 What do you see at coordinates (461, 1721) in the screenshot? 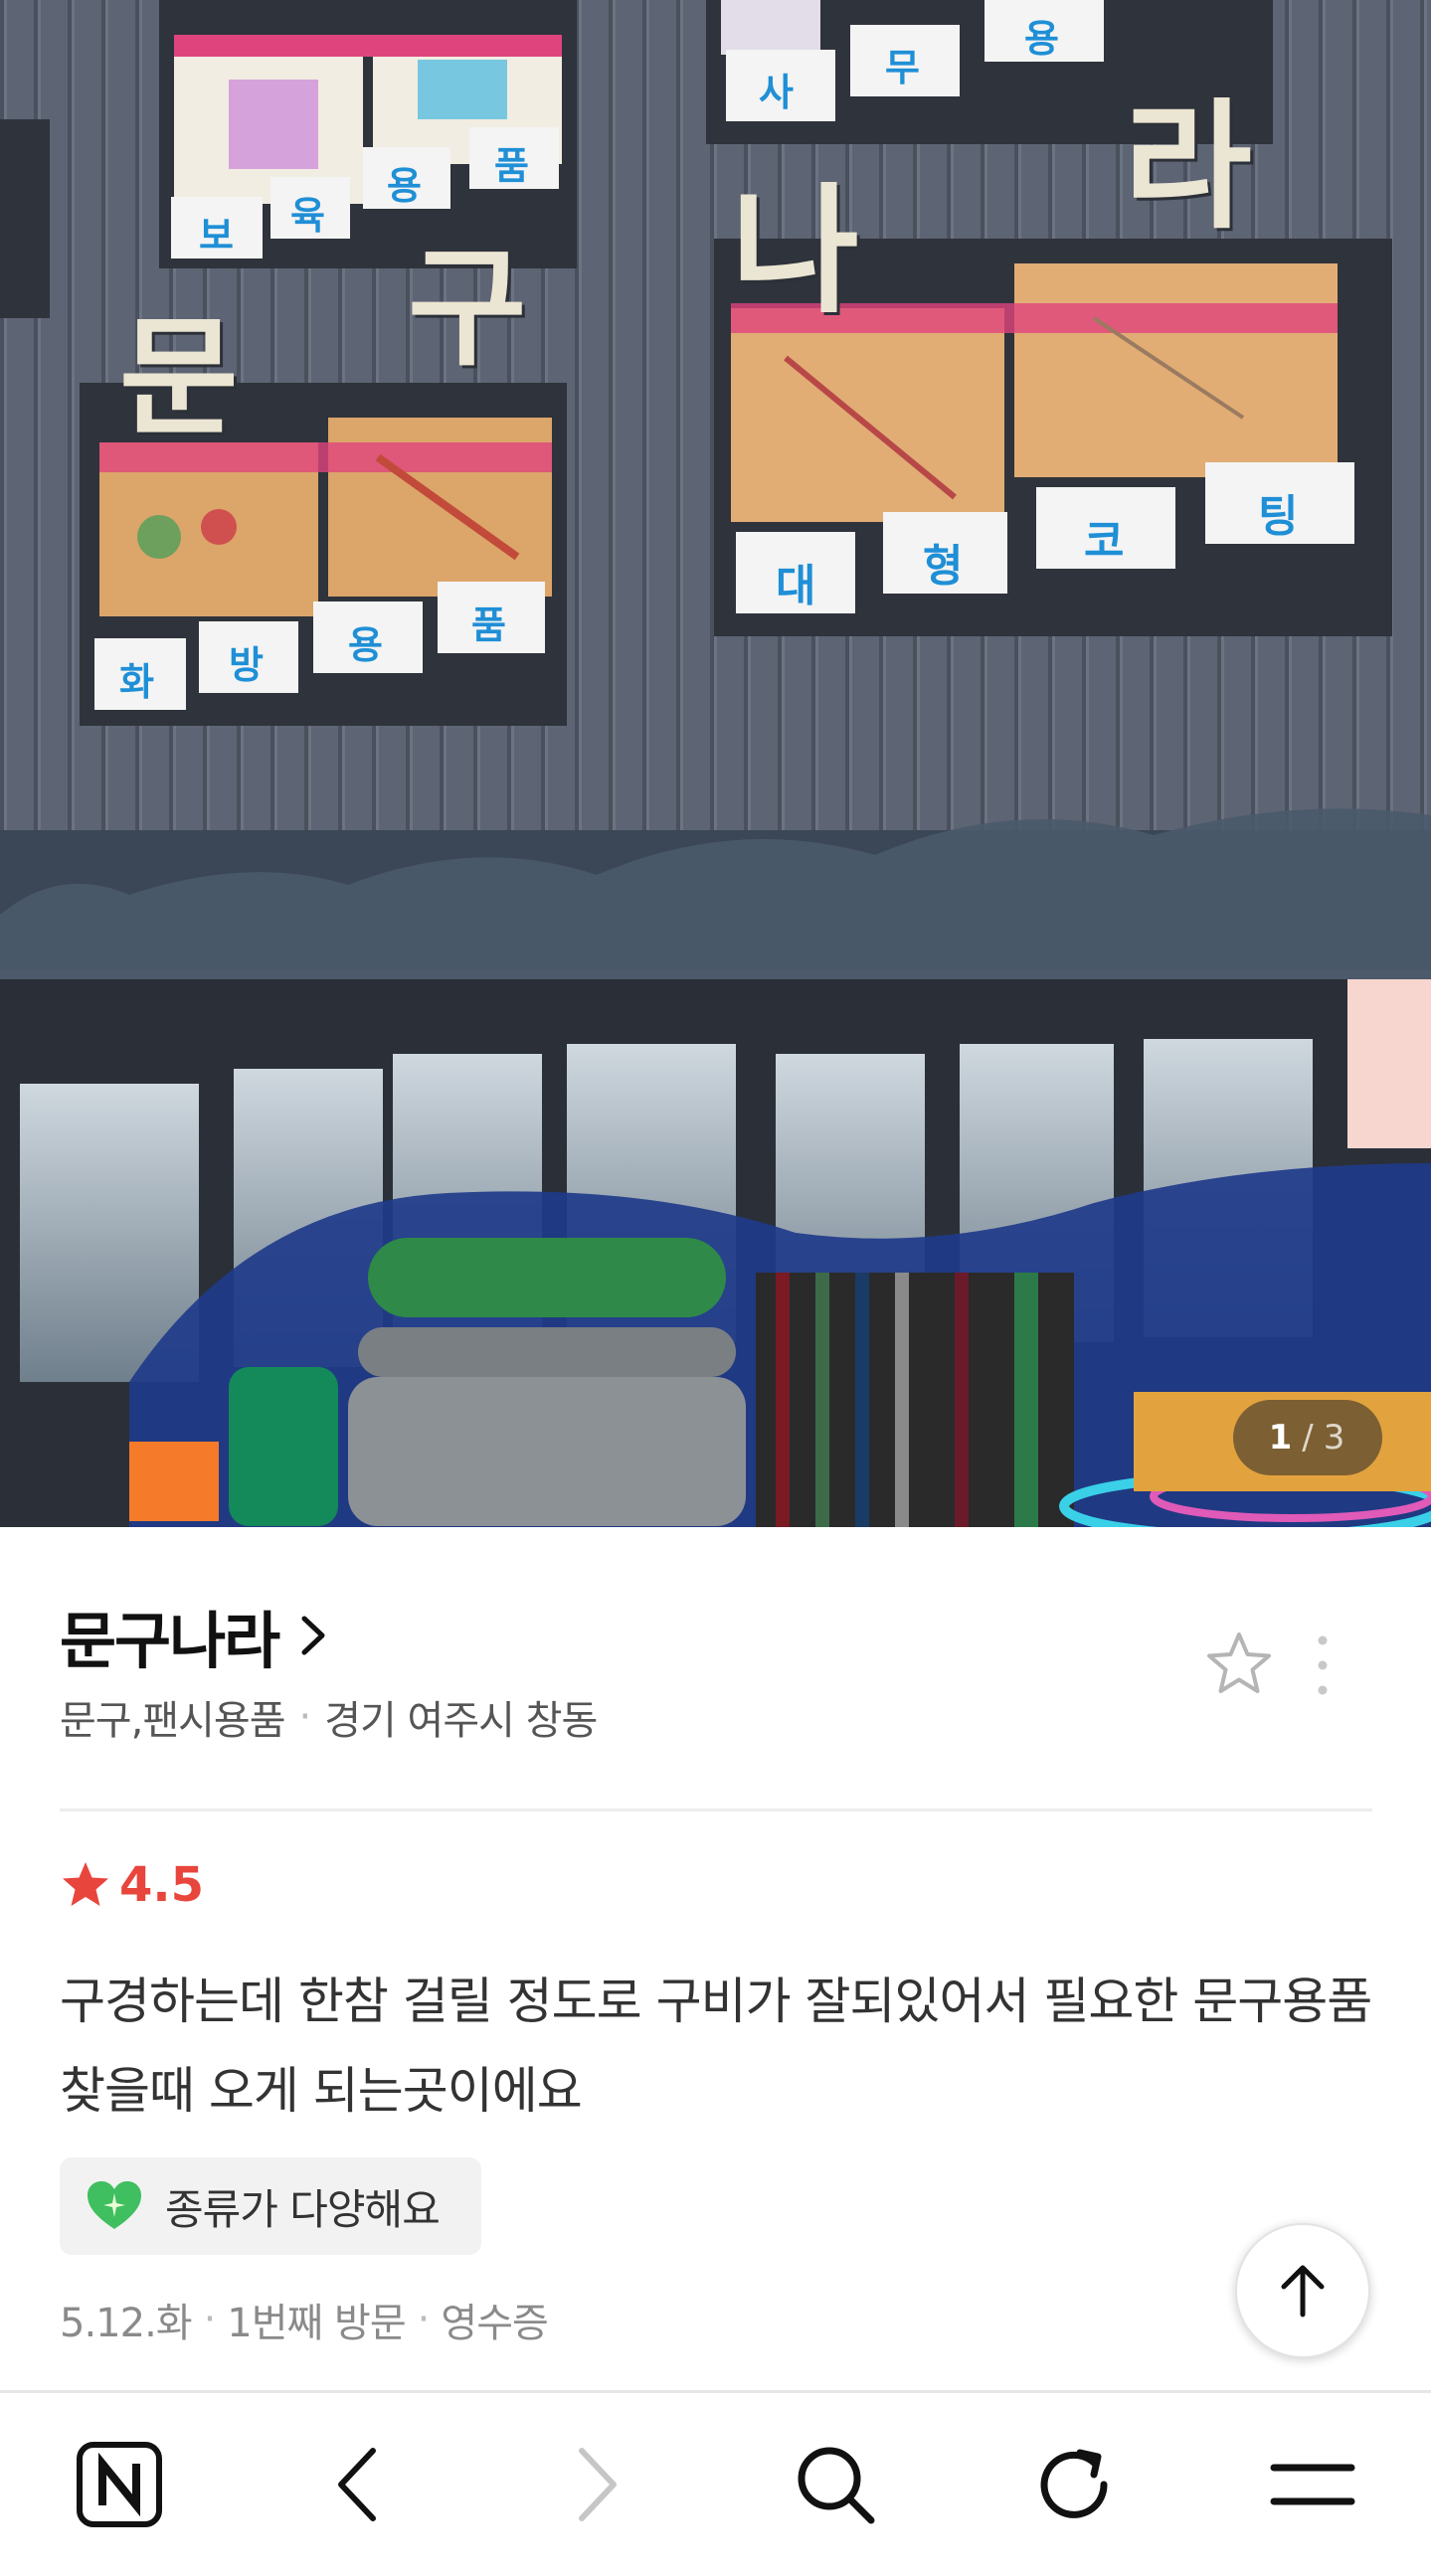
I see `place-location: 경기 여주시 창동` at bounding box center [461, 1721].